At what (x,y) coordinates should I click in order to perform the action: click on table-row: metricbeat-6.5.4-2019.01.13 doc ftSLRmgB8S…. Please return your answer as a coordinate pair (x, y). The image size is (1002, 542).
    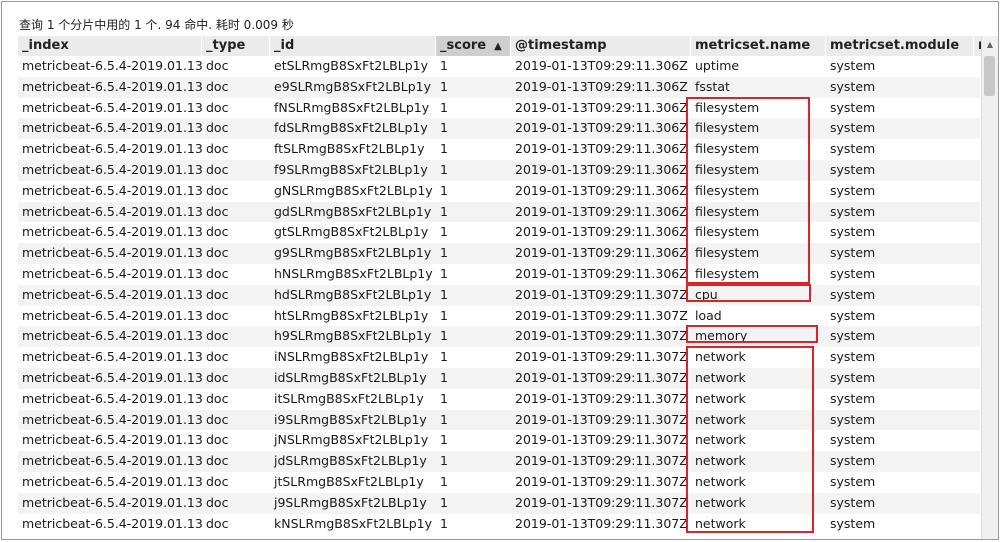
    Looking at the image, I should click on (499, 149).